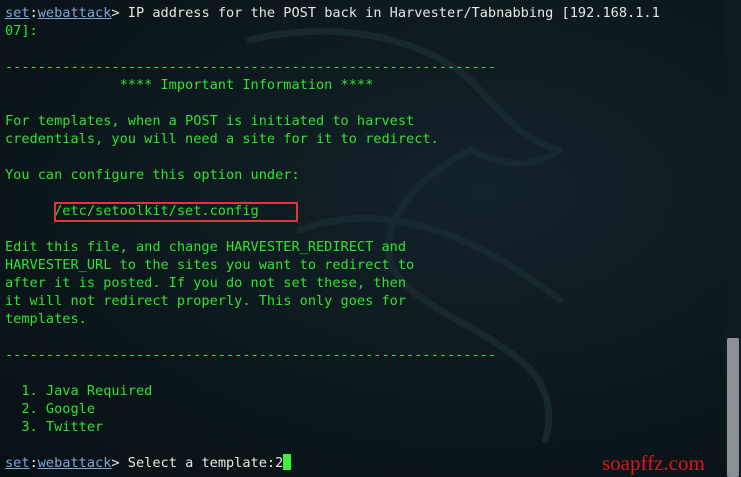  I want to click on select-template-text: Select a template:, so click(197, 463).